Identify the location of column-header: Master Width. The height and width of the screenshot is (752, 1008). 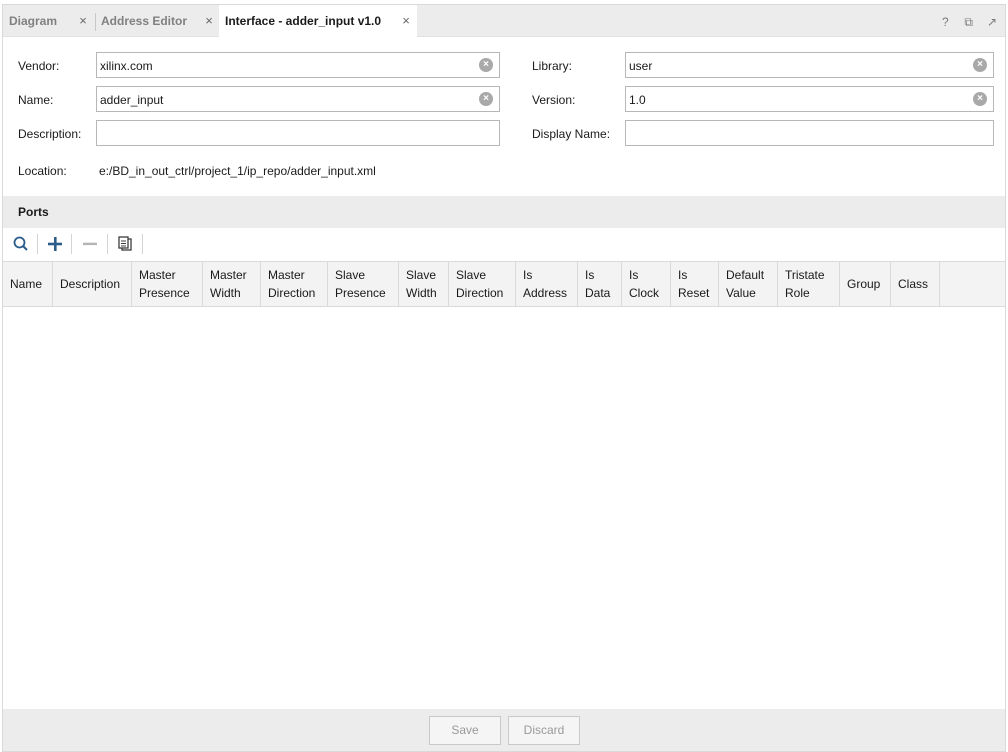
(232, 284).